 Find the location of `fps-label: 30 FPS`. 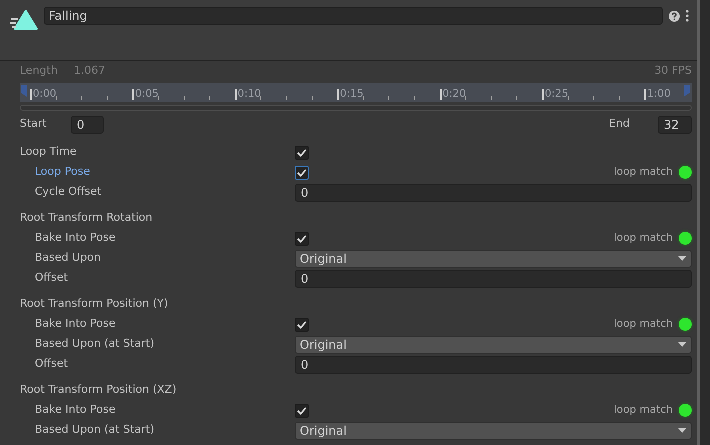

fps-label: 30 FPS is located at coordinates (673, 71).